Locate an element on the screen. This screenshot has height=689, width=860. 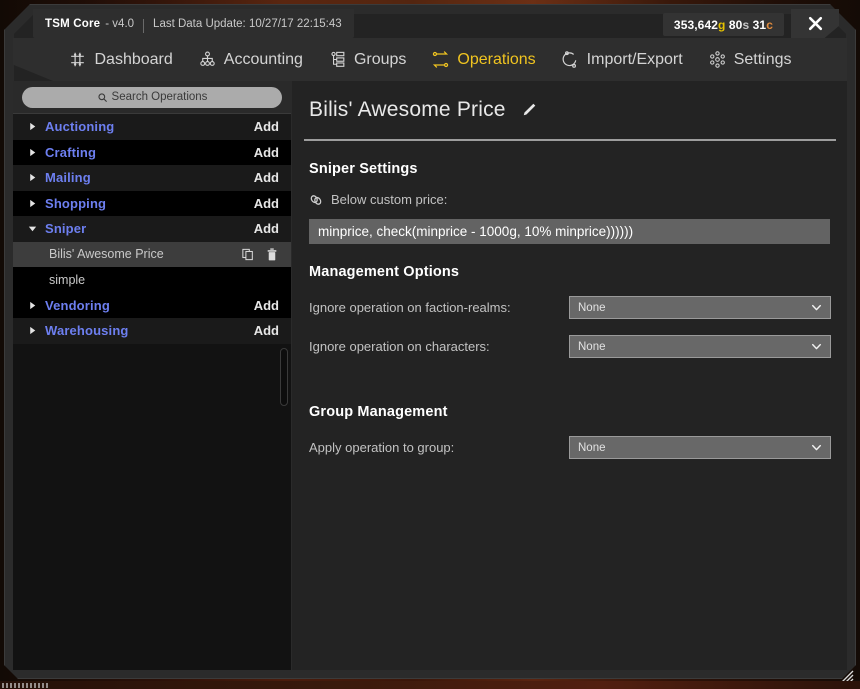
category-label: Mailing is located at coordinates (68, 178).